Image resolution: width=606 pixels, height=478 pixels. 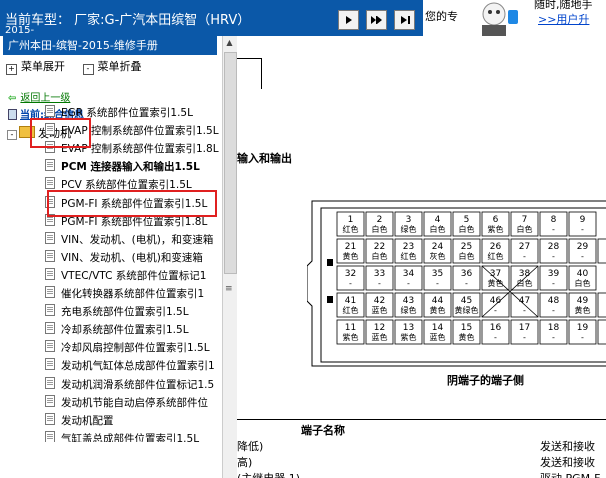 I want to click on expand-all-button: + 菜单展开, so click(x=35, y=66).